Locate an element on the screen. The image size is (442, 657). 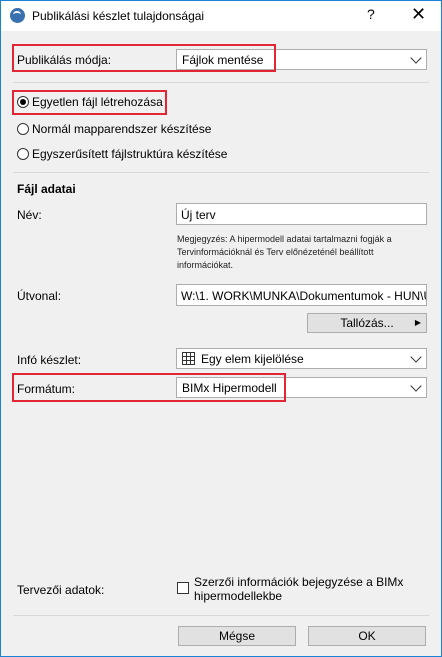
table-grid-icon is located at coordinates (188, 358).